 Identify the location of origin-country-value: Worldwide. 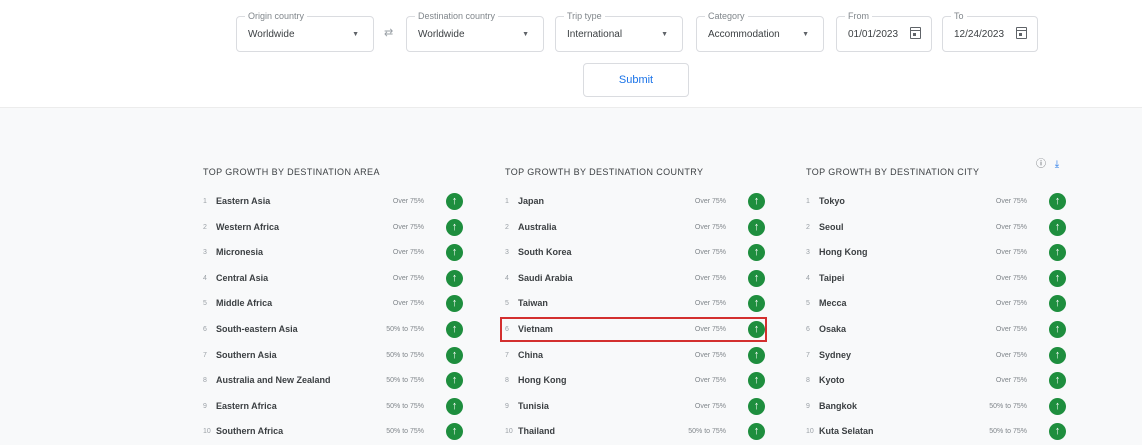
(271, 34).